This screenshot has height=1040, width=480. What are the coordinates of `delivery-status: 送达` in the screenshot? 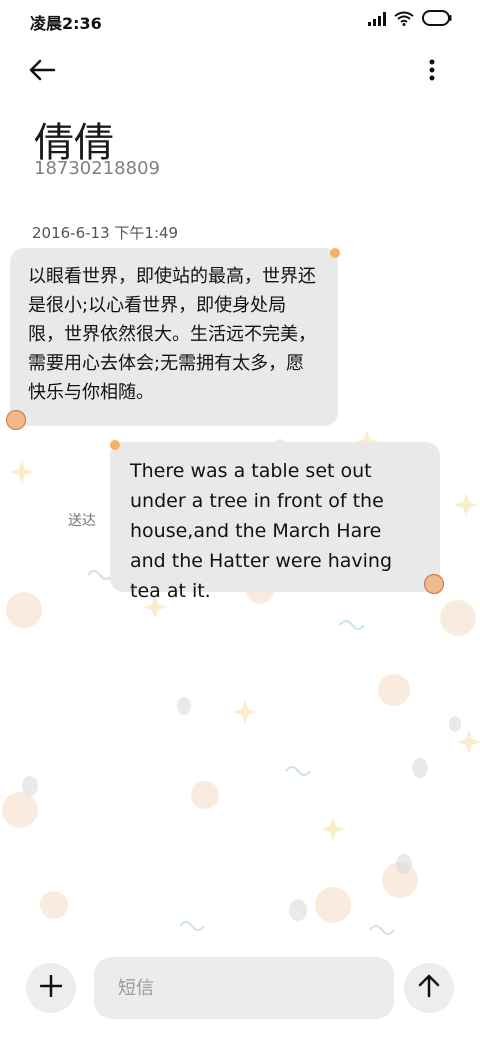 It's located at (82, 521).